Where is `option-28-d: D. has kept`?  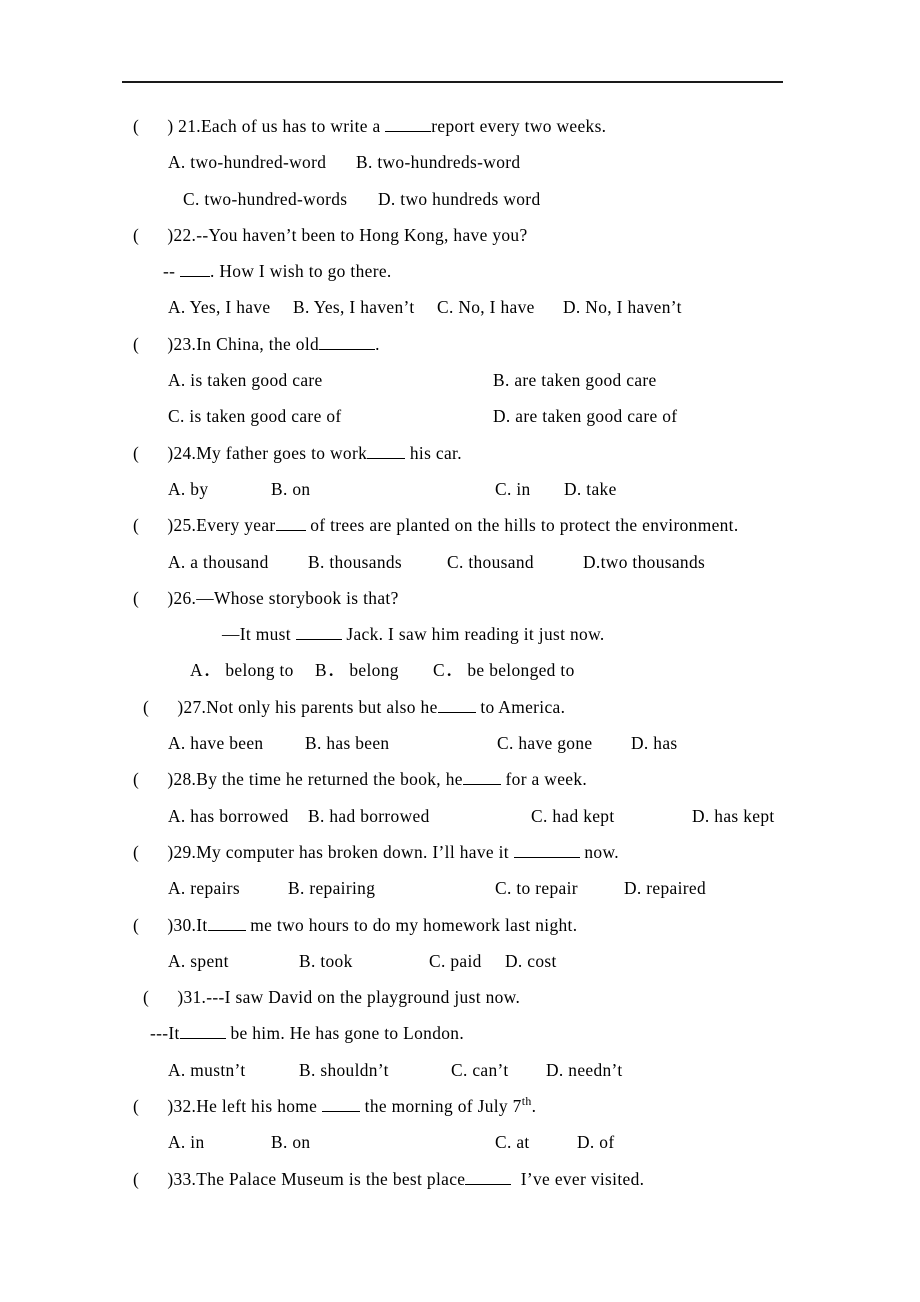
option-28-d: D. has kept is located at coordinates (733, 816).